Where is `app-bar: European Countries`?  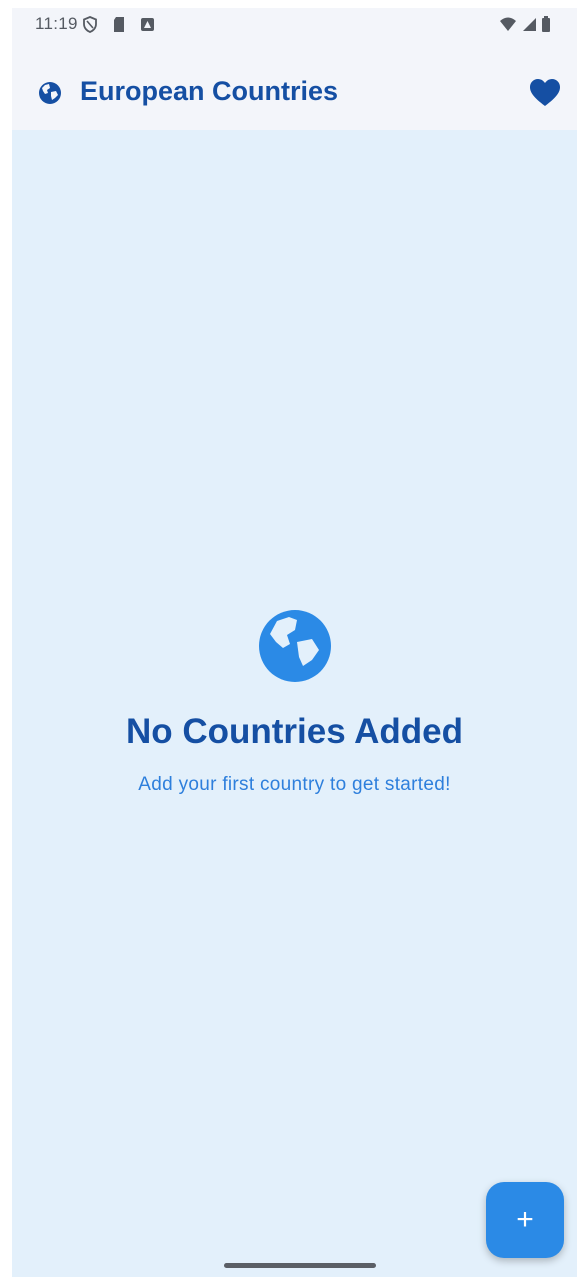
app-bar: European Countries is located at coordinates (294, 86).